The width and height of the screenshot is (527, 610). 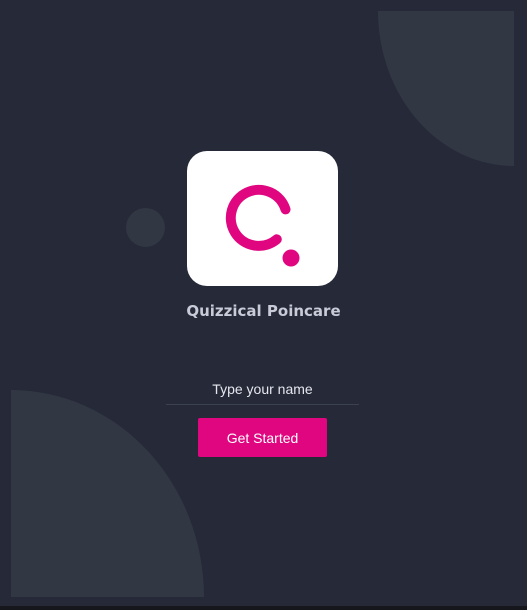 I want to click on decorative-quarter-circle-top, so click(x=446, y=88).